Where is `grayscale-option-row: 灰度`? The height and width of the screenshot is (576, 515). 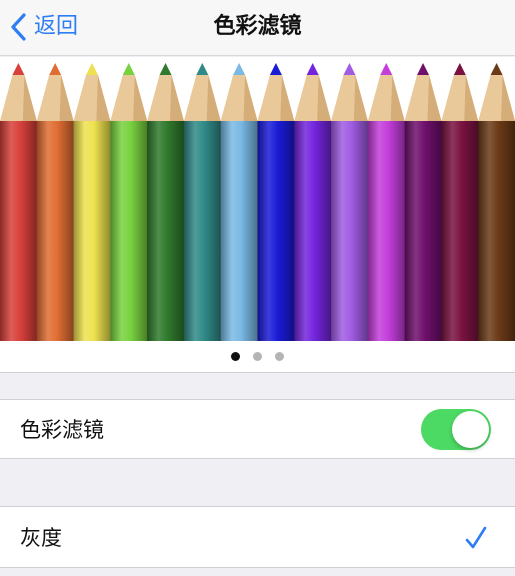 grayscale-option-row: 灰度 is located at coordinates (257, 537).